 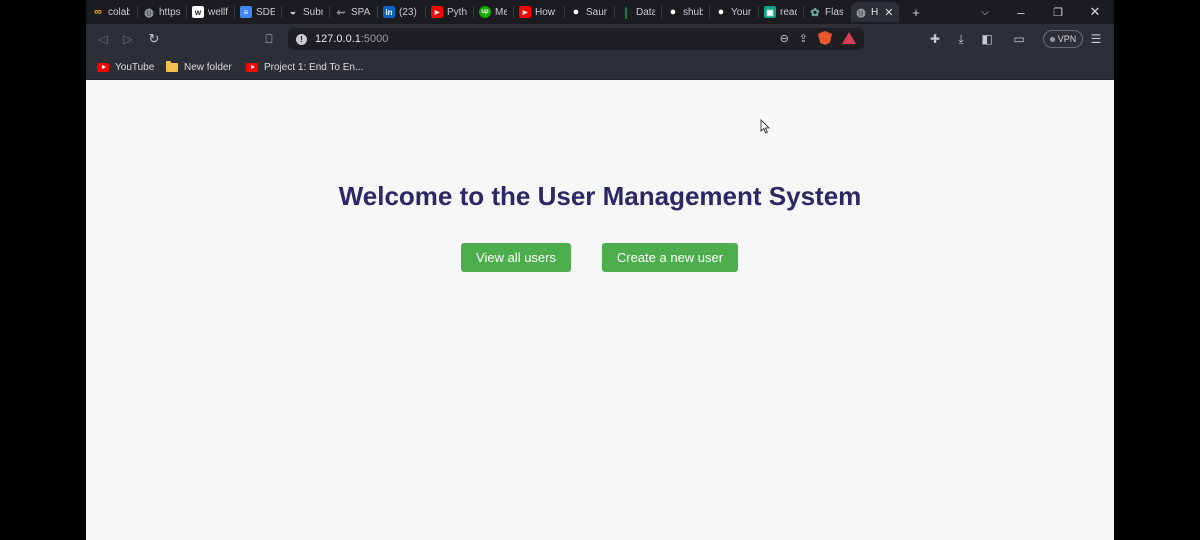 I want to click on tab-13: ● Your, so click(x=733, y=12).